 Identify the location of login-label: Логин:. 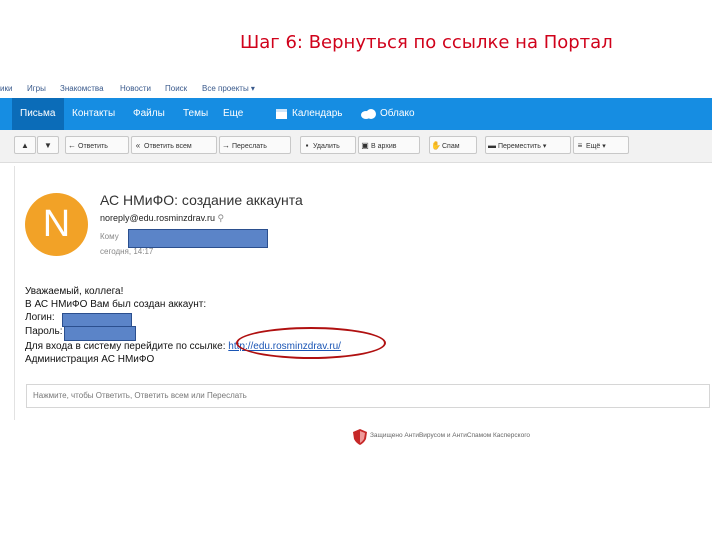
(40, 317).